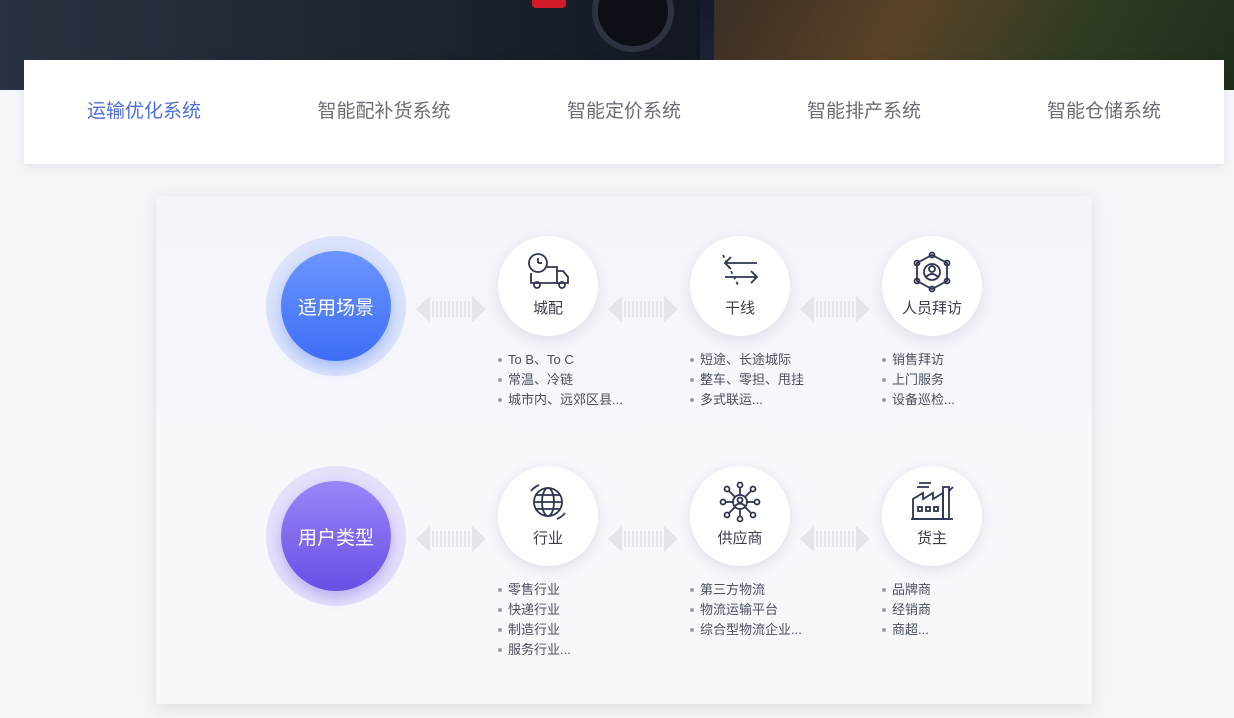 The width and height of the screenshot is (1234, 718). What do you see at coordinates (770, 590) in the screenshot?
I see `list-item: 第三方物流` at bounding box center [770, 590].